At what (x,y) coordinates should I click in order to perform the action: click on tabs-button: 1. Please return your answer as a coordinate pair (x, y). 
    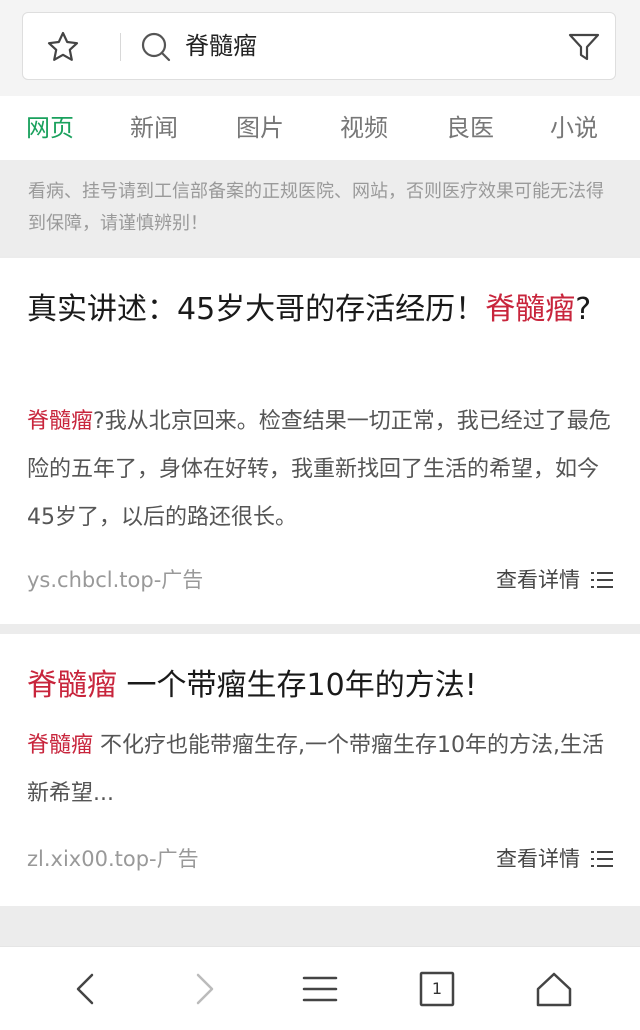
    Looking at the image, I should click on (437, 989).